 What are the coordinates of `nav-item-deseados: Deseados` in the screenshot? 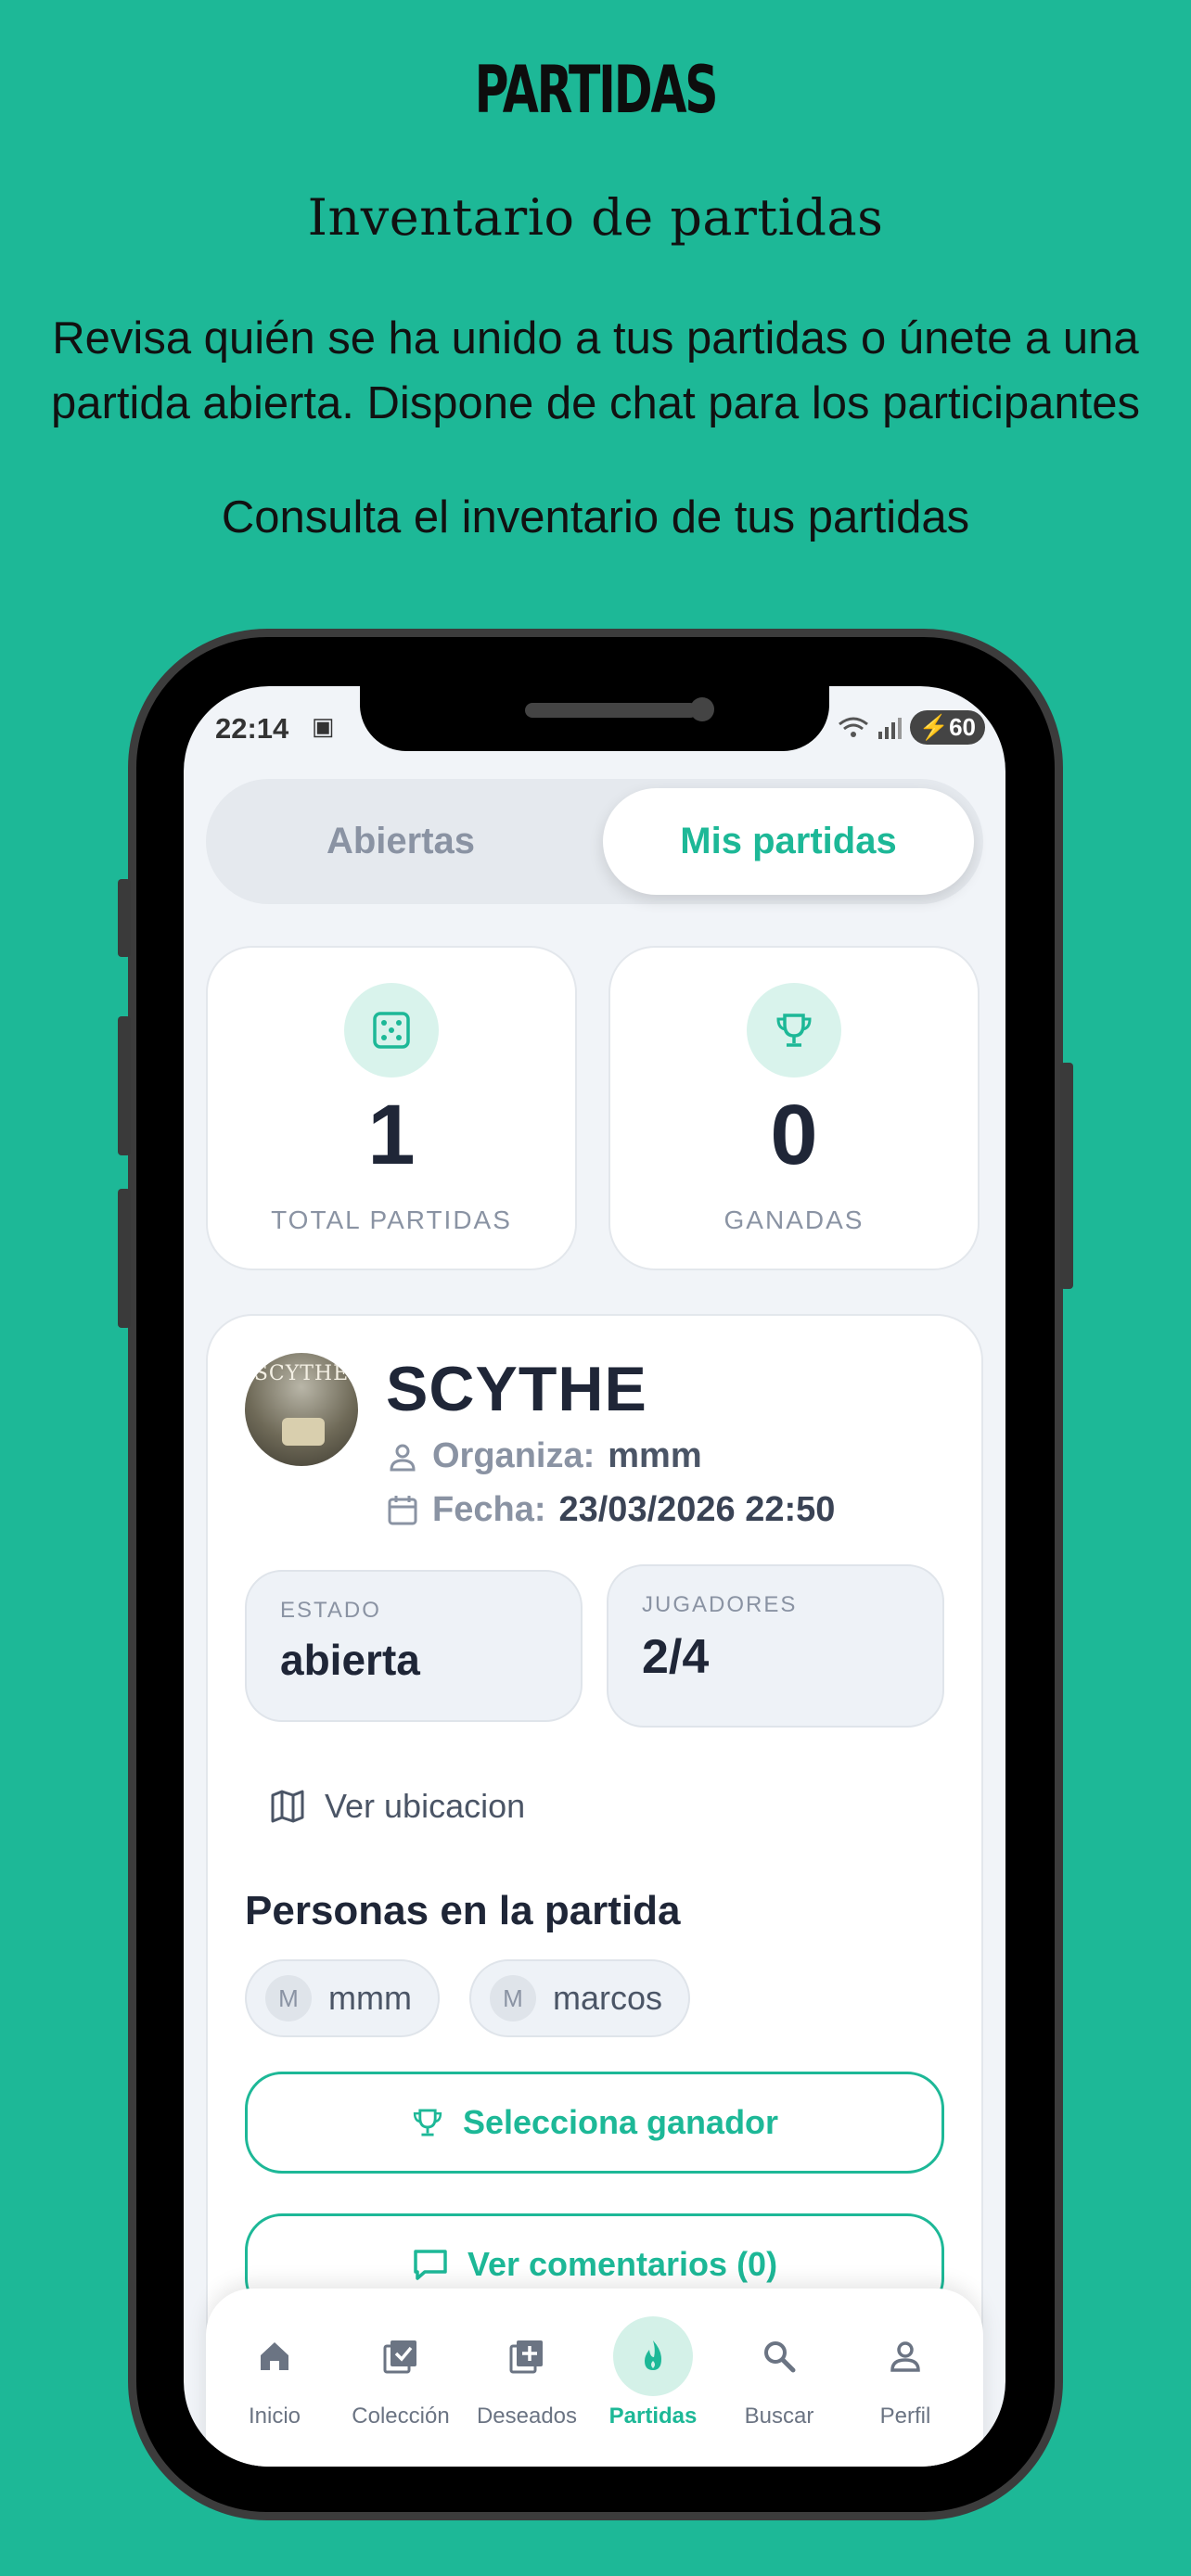 It's located at (527, 2372).